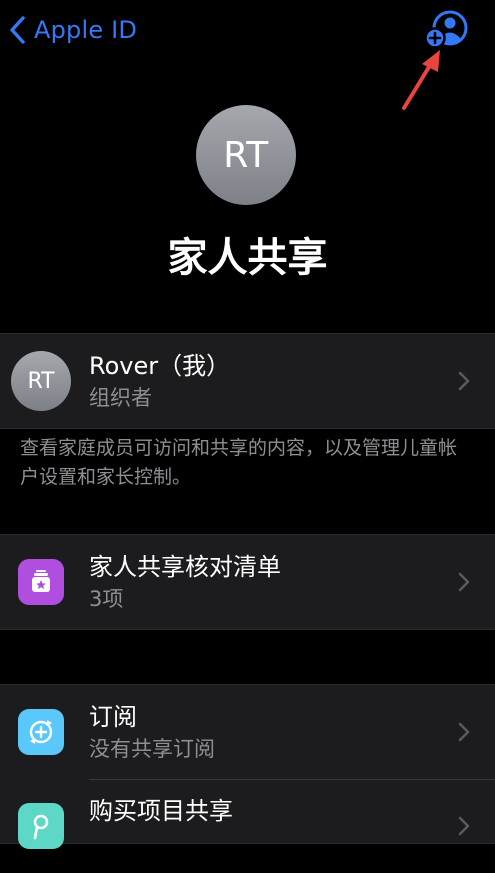 Image resolution: width=495 pixels, height=873 pixels. Describe the element at coordinates (41, 732) in the screenshot. I see `subscription-icon` at that location.